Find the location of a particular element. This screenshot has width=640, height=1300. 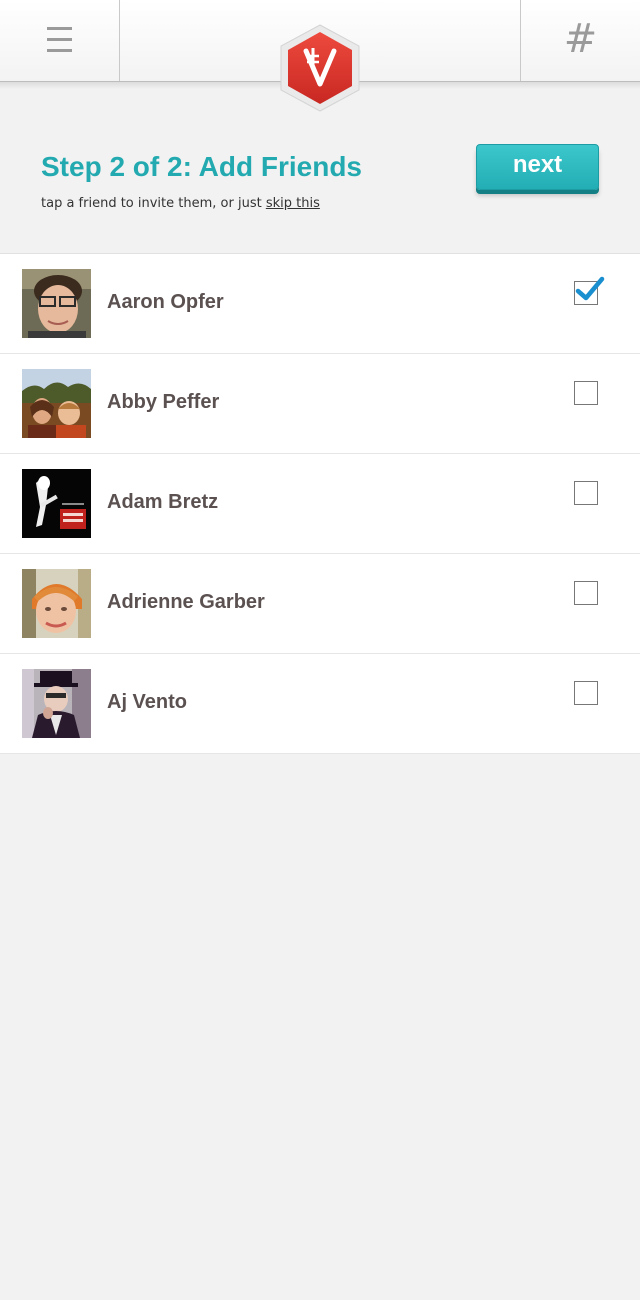

subtitle-text: tap a friend to invite them, or just is located at coordinates (153, 203).